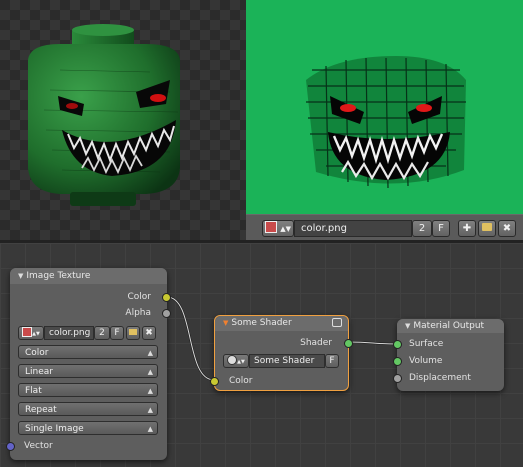 The height and width of the screenshot is (467, 523). What do you see at coordinates (88, 428) in the screenshot?
I see `source-dropdown: Single Image ▲` at bounding box center [88, 428].